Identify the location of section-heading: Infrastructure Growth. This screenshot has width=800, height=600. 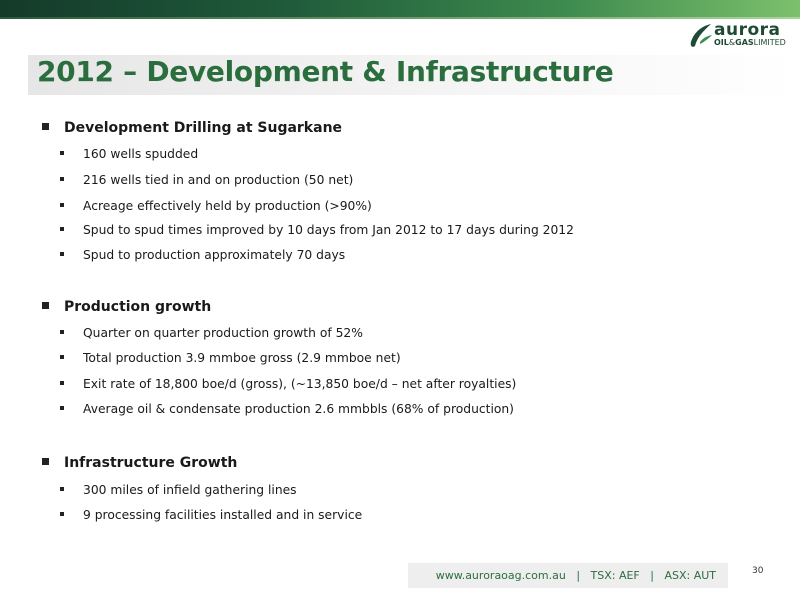
(139, 463).